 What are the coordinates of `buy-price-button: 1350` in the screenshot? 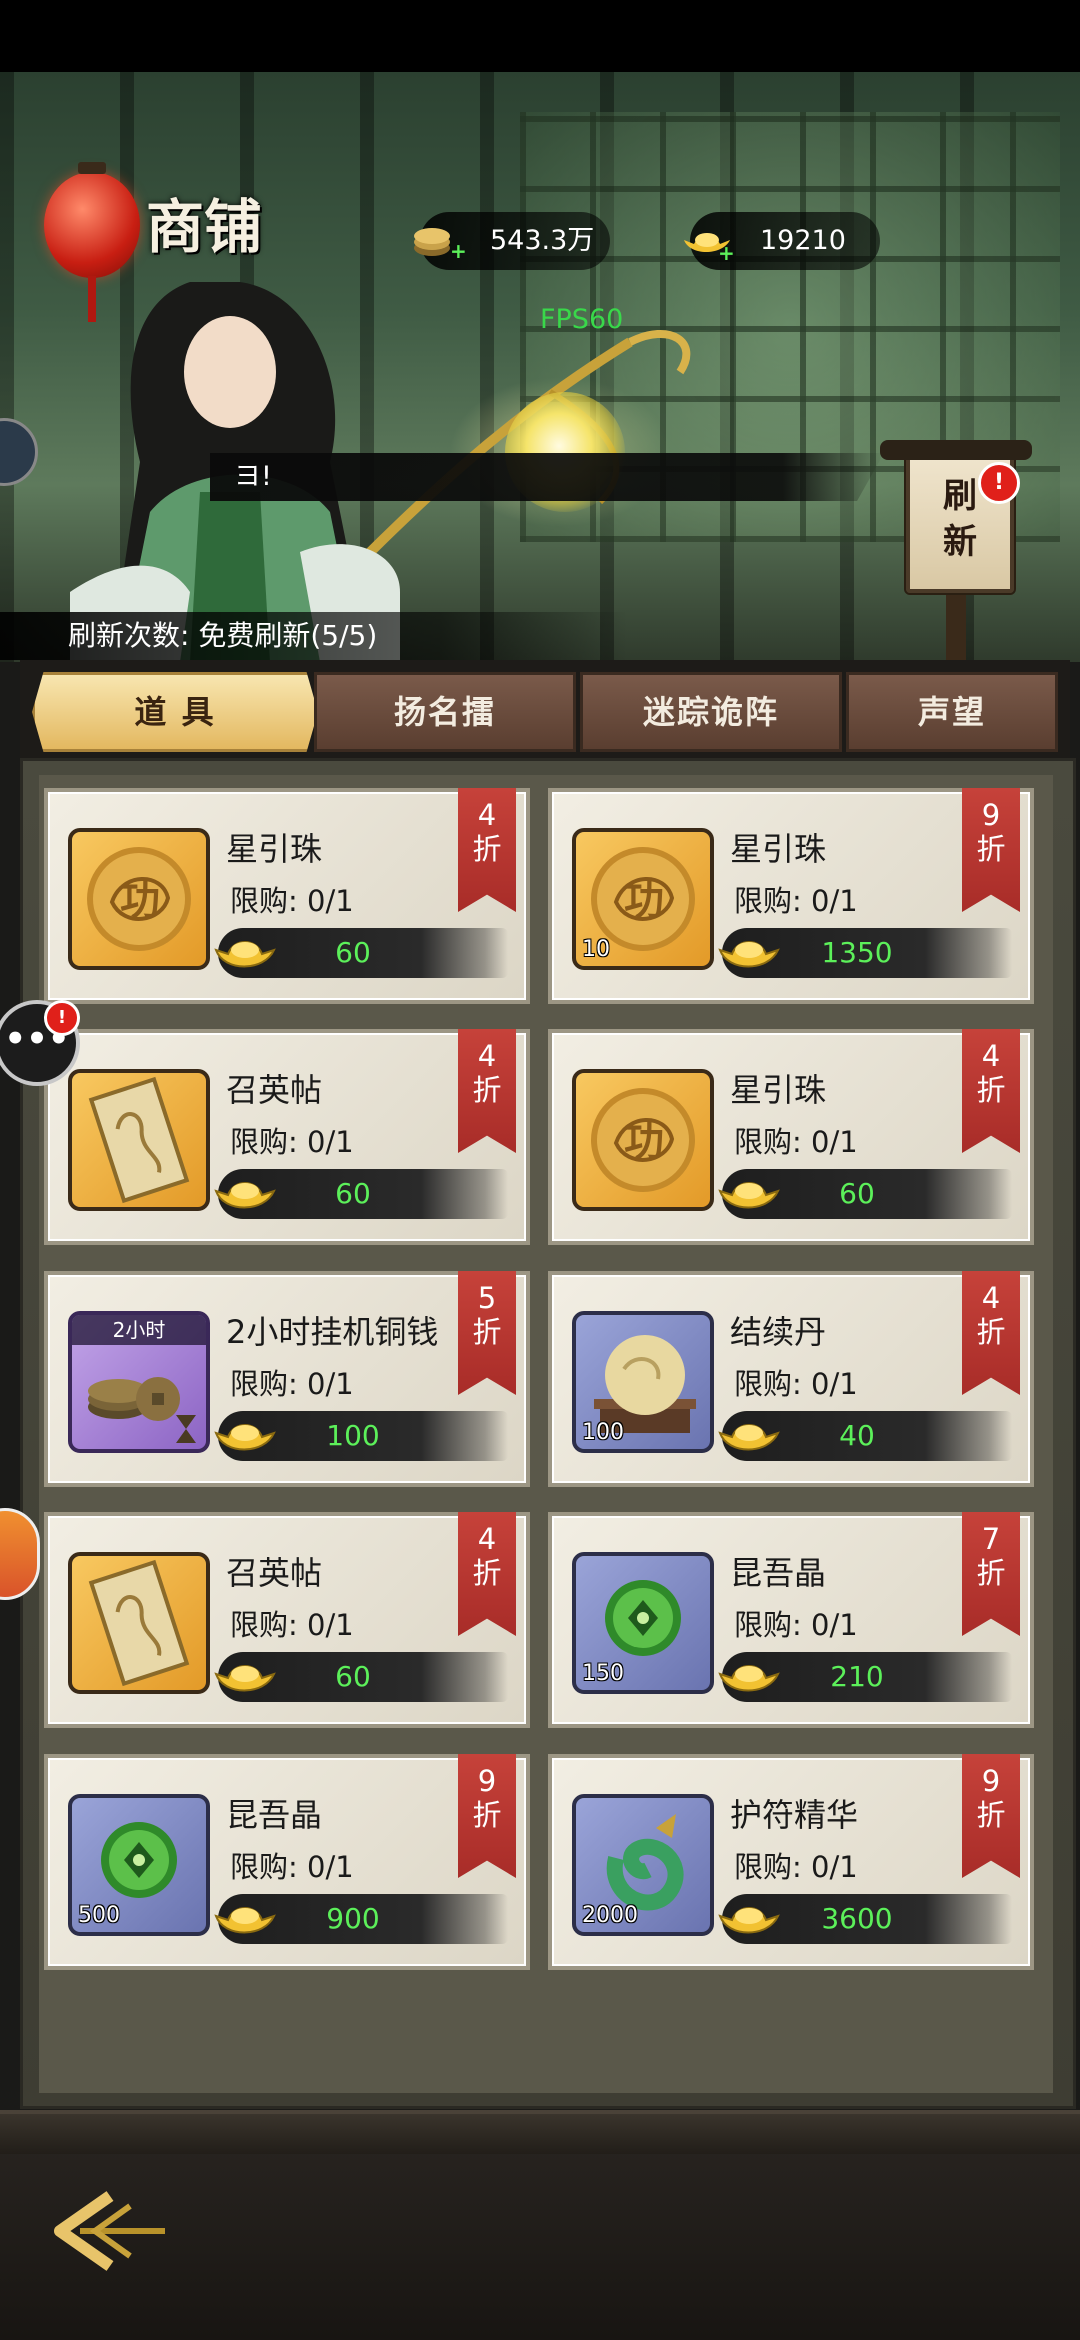 It's located at (865, 953).